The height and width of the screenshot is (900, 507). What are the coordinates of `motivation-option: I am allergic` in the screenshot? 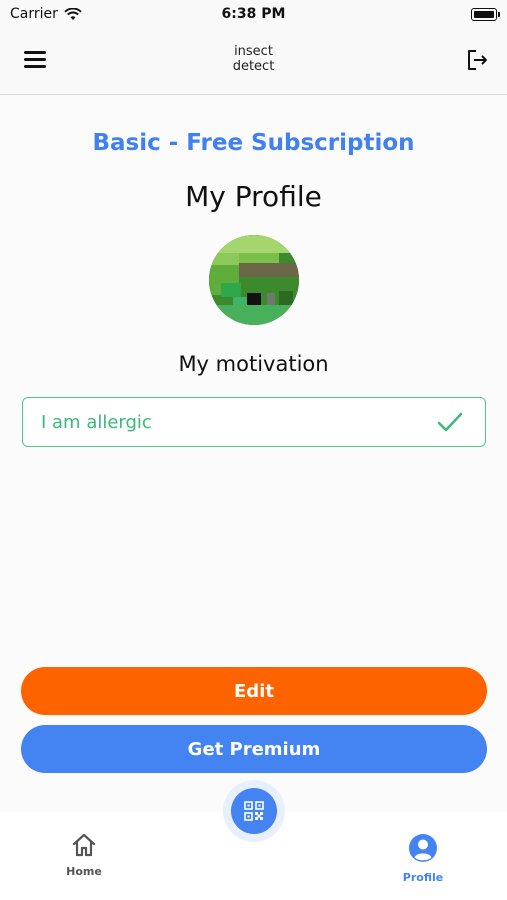 It's located at (254, 422).